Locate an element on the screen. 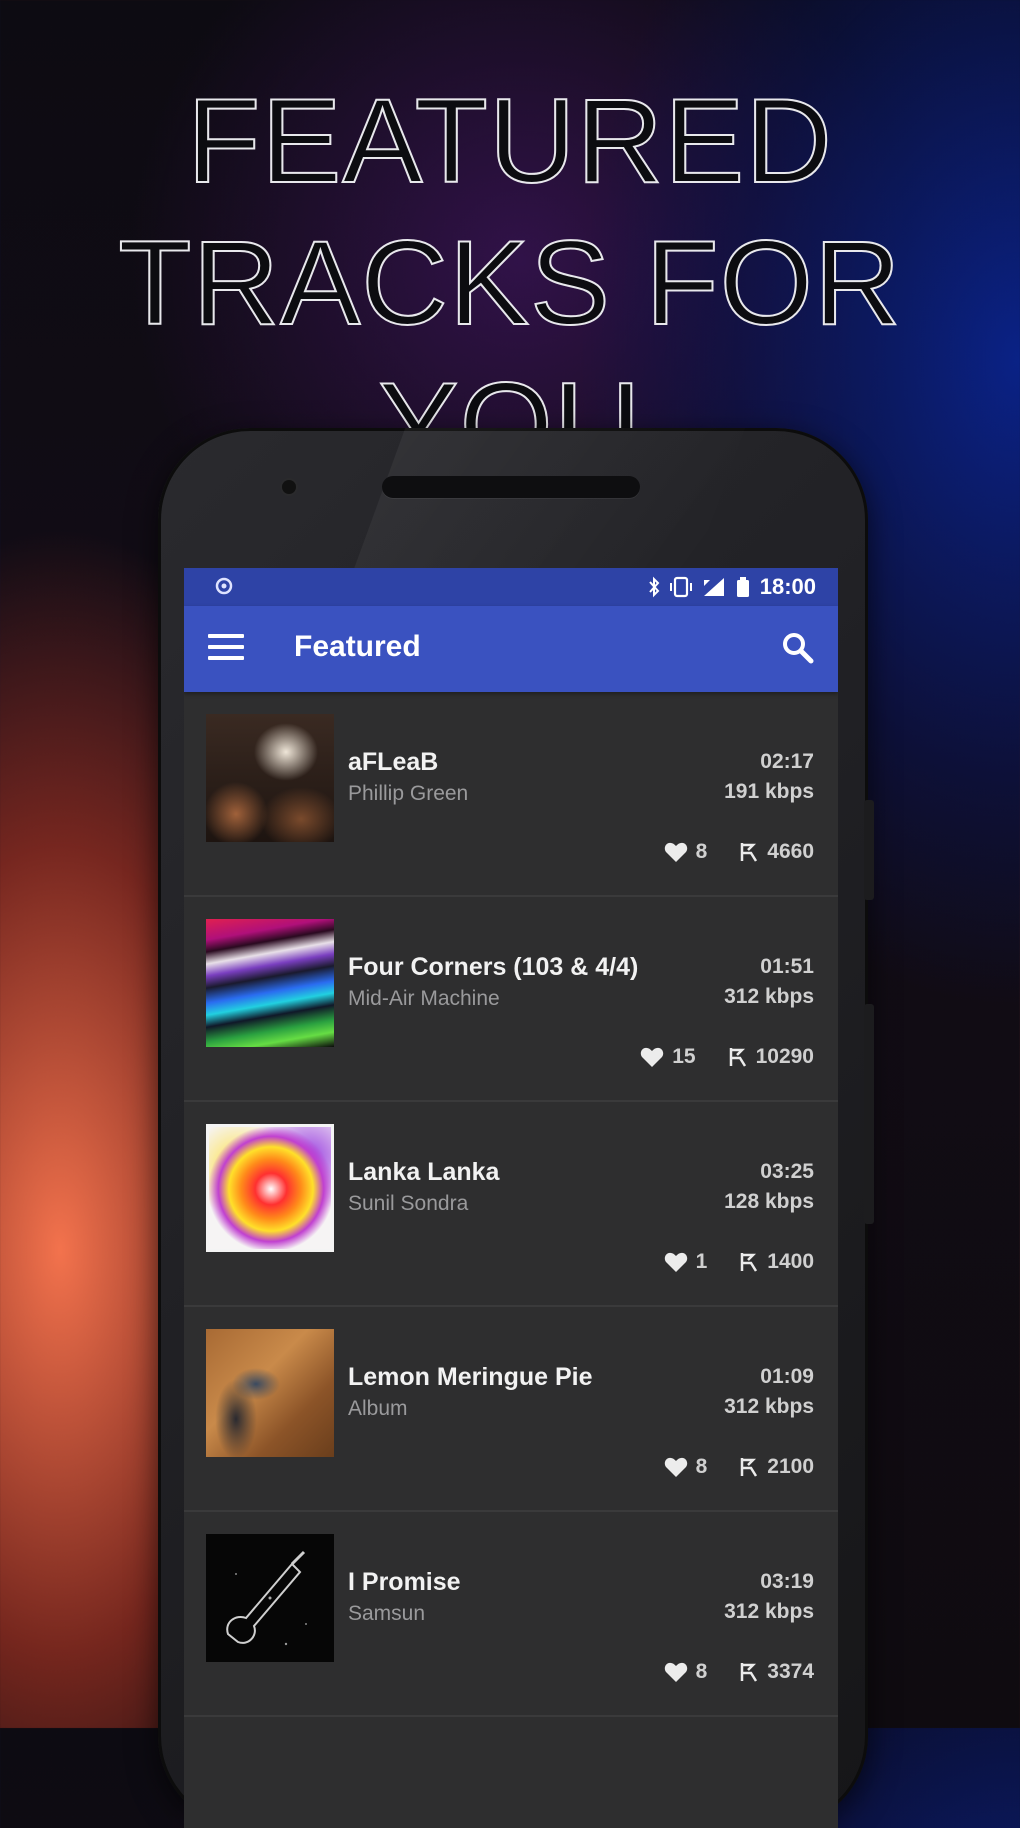 This screenshot has height=1828, width=1020. track-duration: 03:19 is located at coordinates (787, 1581).